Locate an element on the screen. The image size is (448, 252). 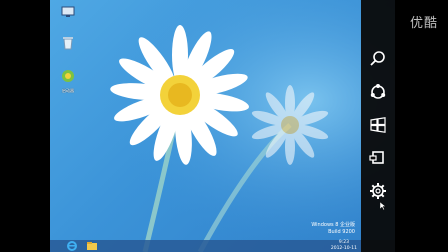
taskbar: 9:23 2012-10-11 is located at coordinates (222, 246).